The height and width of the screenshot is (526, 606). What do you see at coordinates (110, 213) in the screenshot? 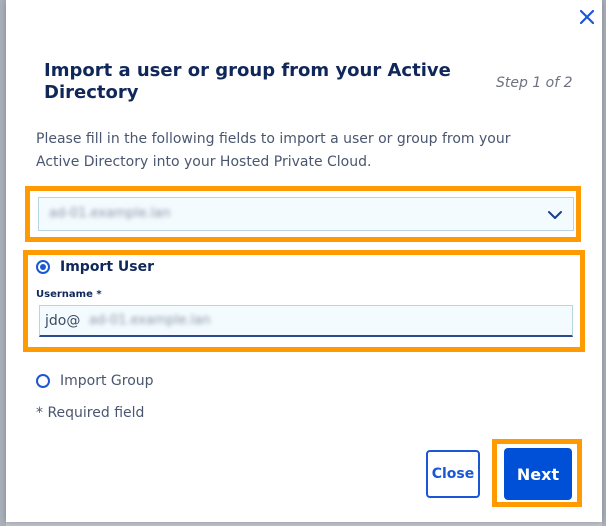
I see `directory-select-value: ad-01.example.lan` at bounding box center [110, 213].